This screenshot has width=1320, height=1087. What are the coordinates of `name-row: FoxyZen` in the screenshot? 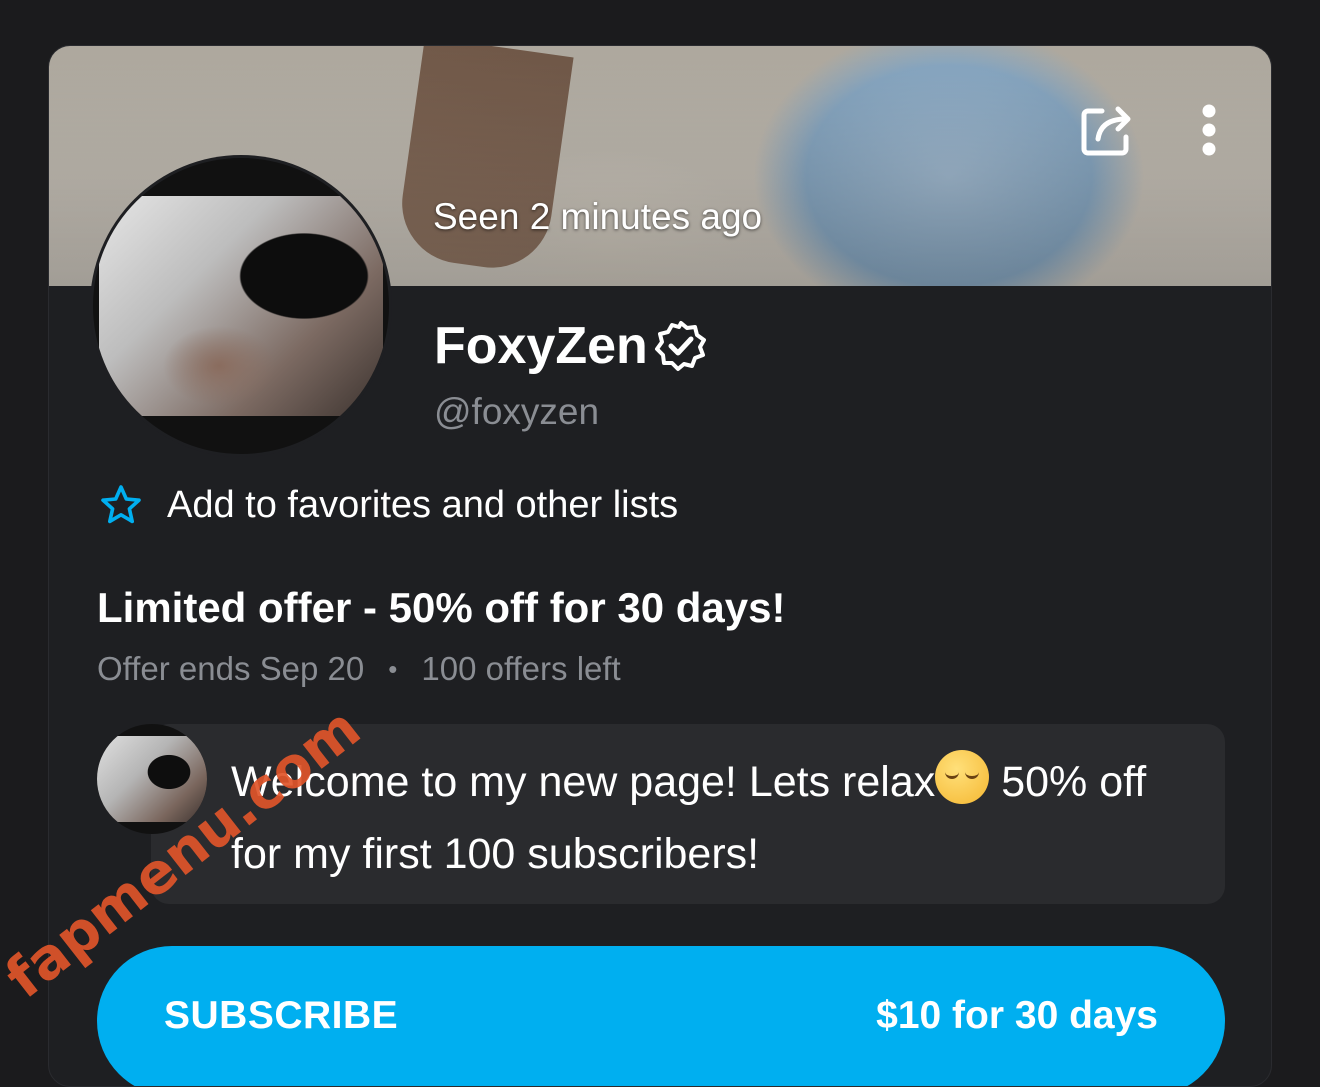 It's located at (571, 346).